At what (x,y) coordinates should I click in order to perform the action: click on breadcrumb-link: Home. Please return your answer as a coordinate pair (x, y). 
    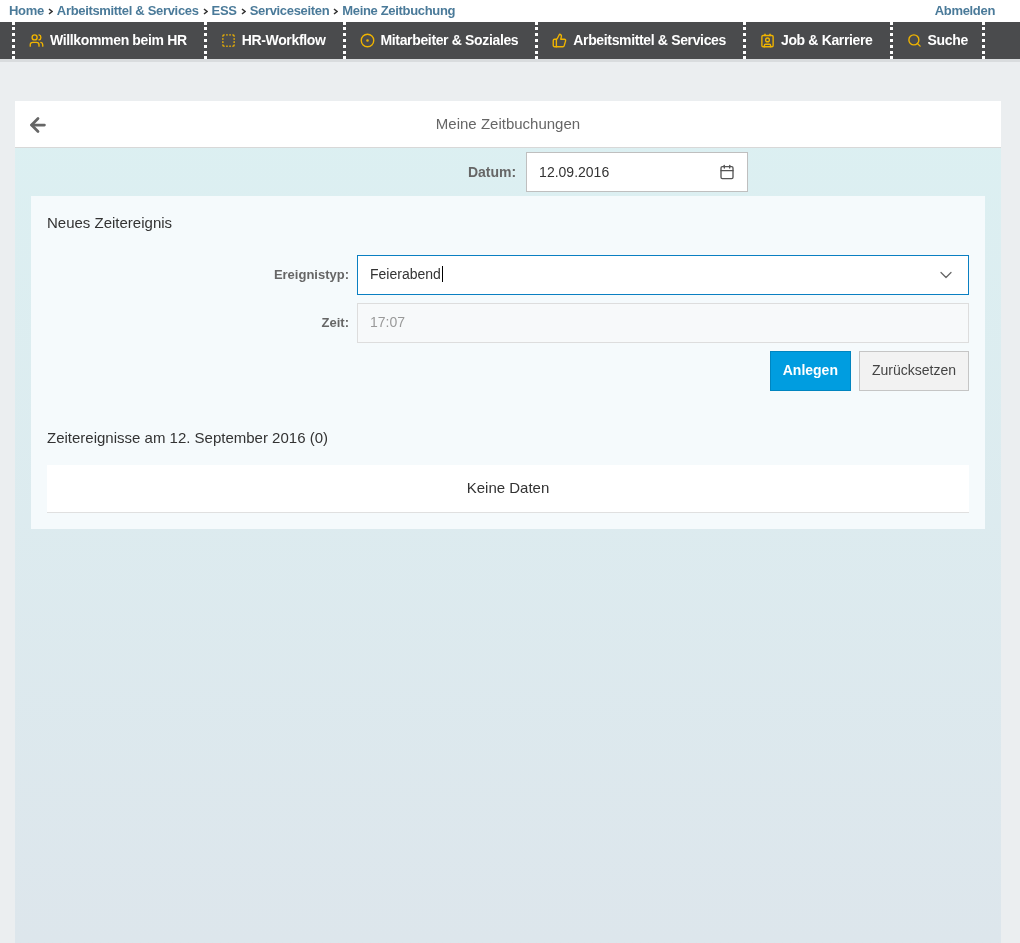
    Looking at the image, I should click on (26, 11).